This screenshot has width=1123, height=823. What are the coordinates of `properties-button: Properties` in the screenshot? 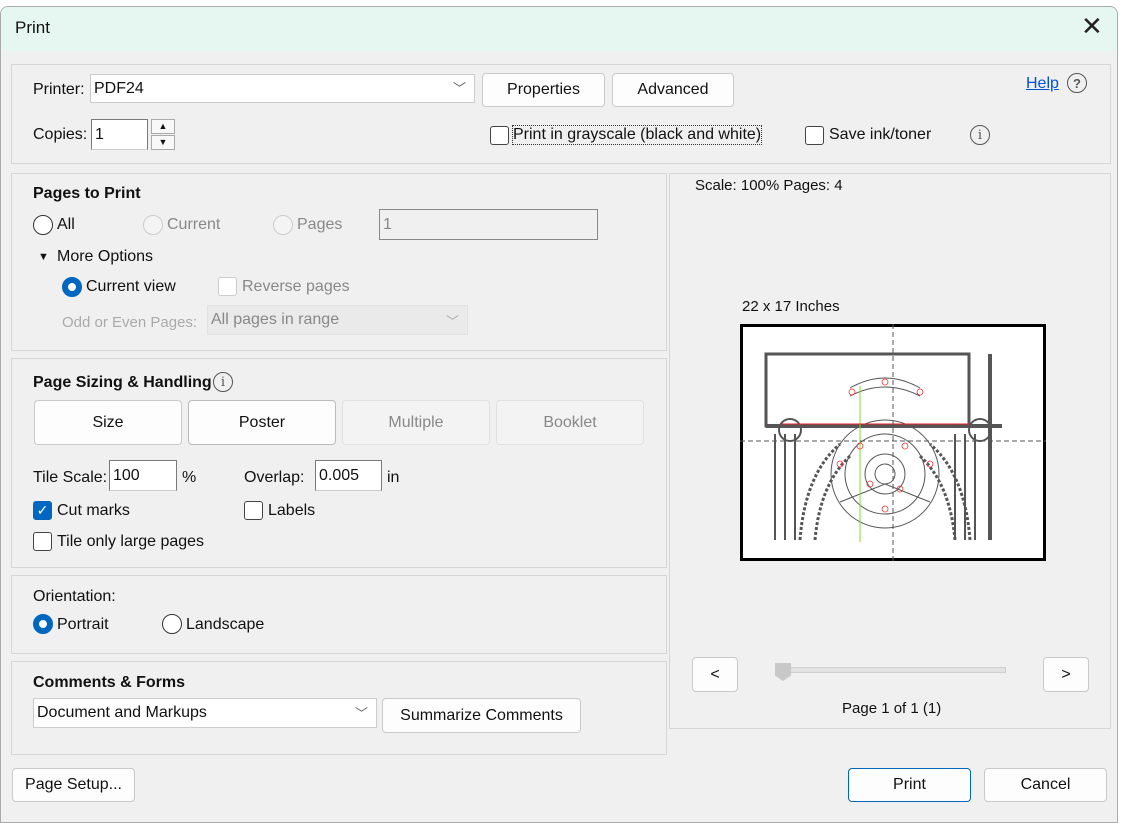 It's located at (543, 90).